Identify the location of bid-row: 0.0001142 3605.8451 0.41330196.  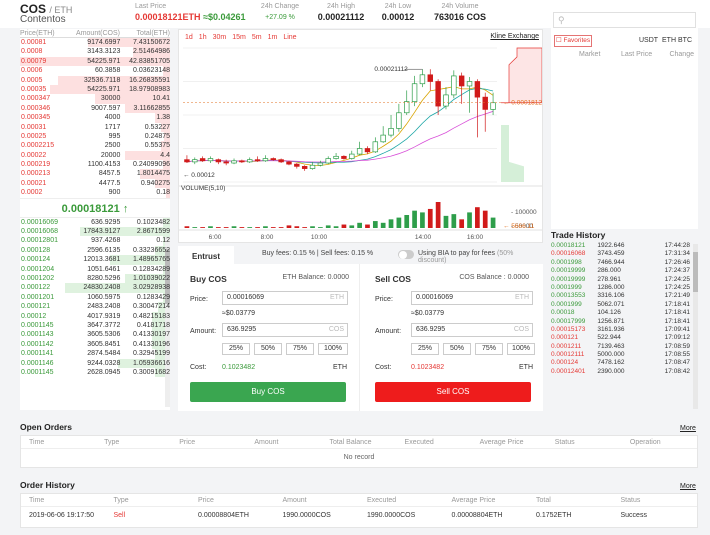
(95, 344).